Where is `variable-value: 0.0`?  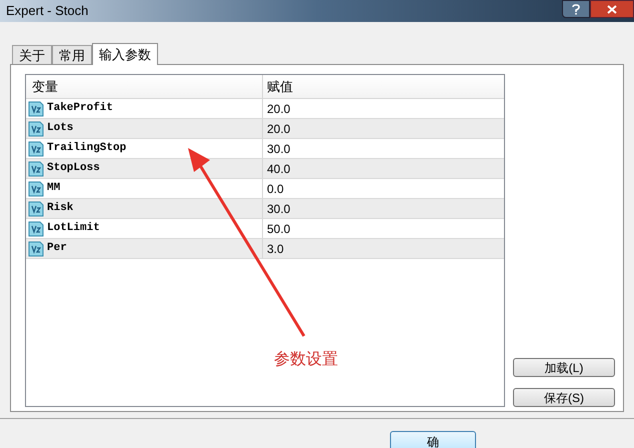 variable-value: 0.0 is located at coordinates (275, 189).